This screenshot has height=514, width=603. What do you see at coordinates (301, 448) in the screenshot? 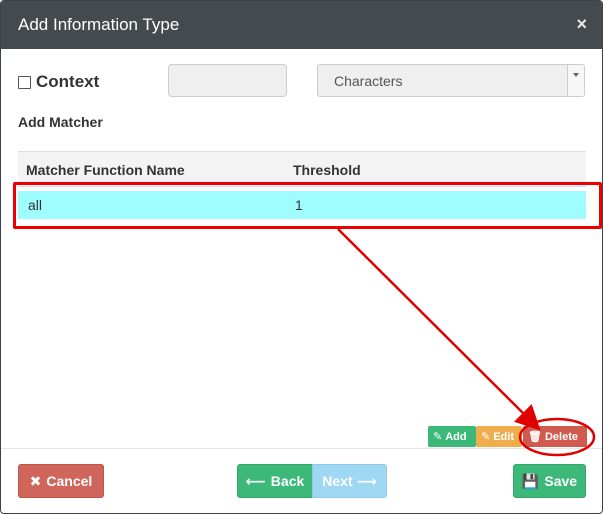
I see `footer-divider` at bounding box center [301, 448].